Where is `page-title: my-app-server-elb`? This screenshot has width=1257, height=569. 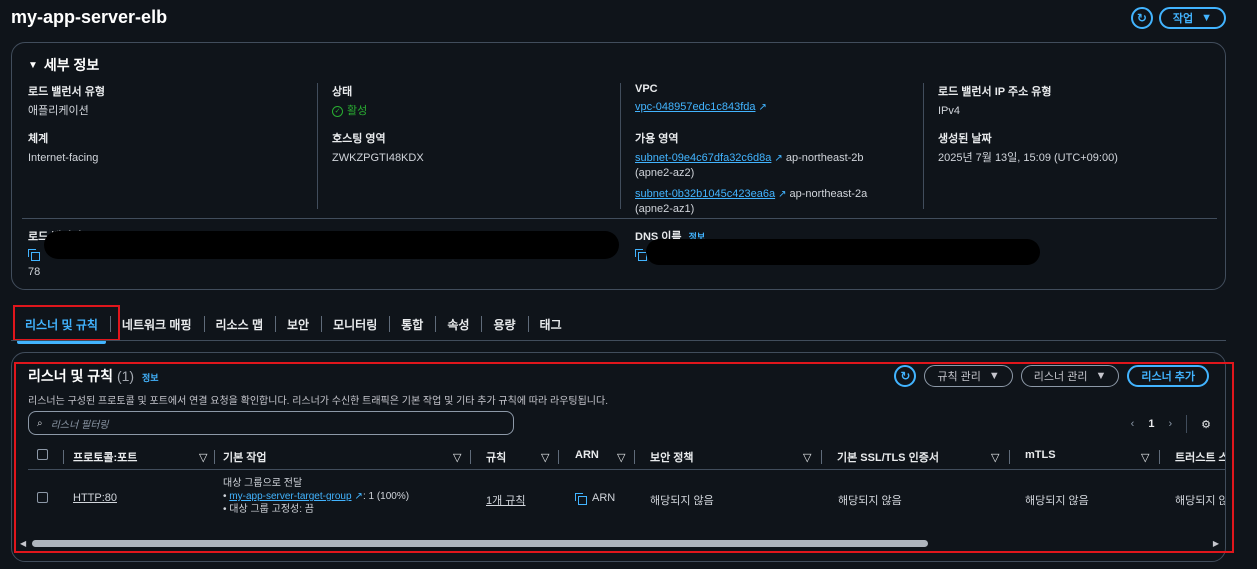 page-title: my-app-server-elb is located at coordinates (89, 17).